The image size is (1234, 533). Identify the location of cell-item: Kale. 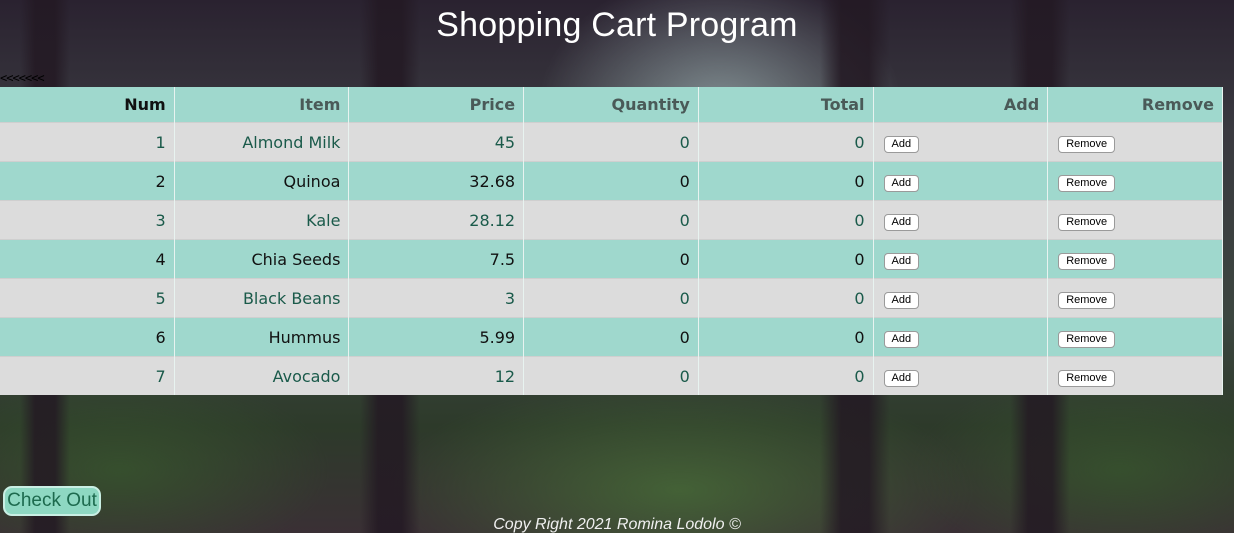
(262, 220).